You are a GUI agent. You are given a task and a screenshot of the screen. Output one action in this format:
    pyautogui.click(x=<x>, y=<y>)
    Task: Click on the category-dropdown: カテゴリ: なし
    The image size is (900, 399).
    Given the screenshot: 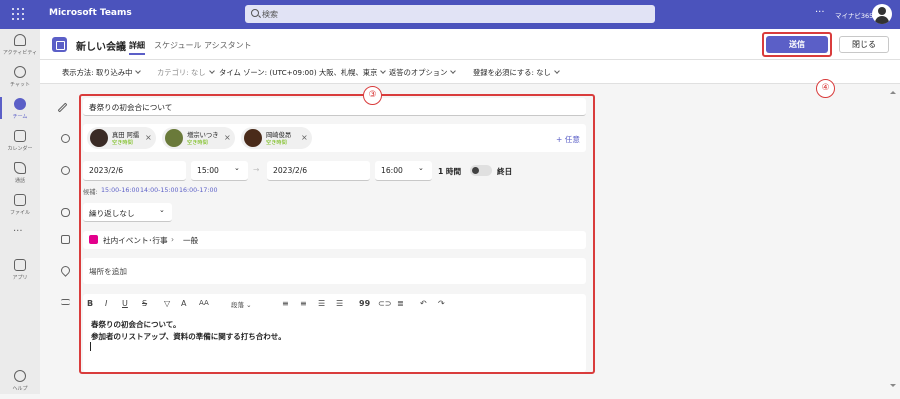 What is the action you would take?
    pyautogui.click(x=186, y=73)
    